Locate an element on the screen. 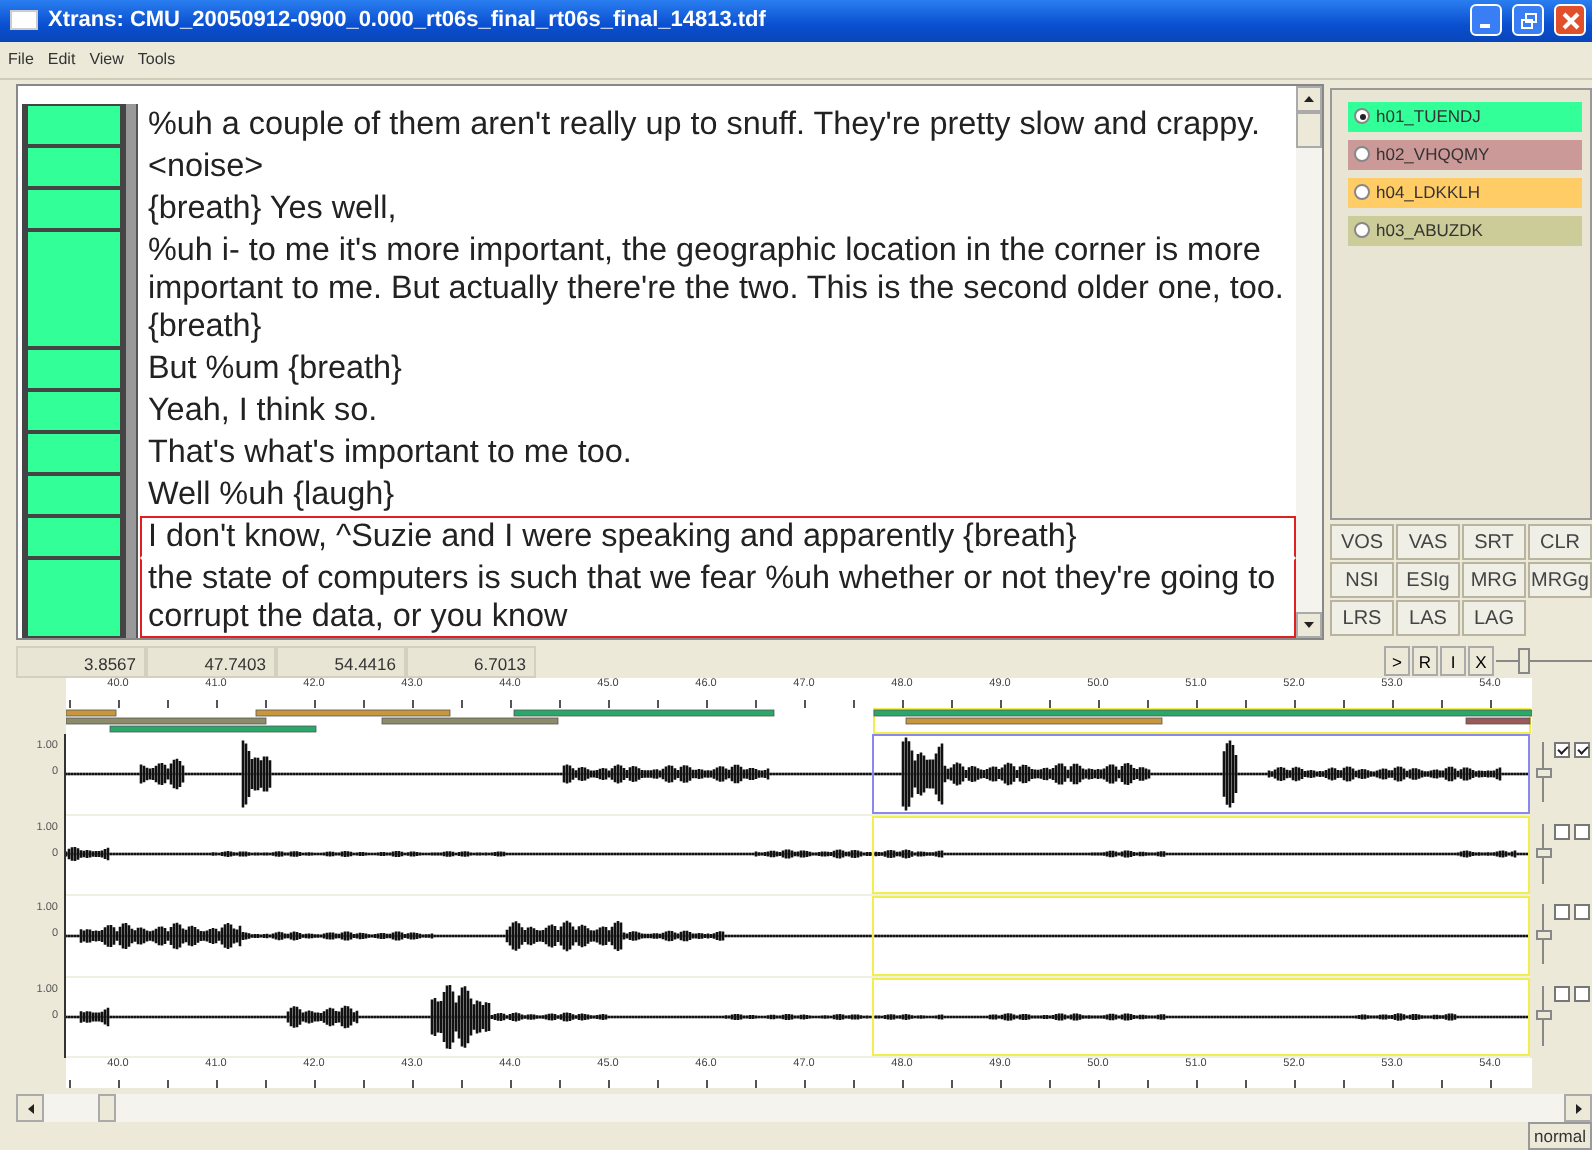 The width and height of the screenshot is (1592, 1150). menu-item: Tools is located at coordinates (156, 59).